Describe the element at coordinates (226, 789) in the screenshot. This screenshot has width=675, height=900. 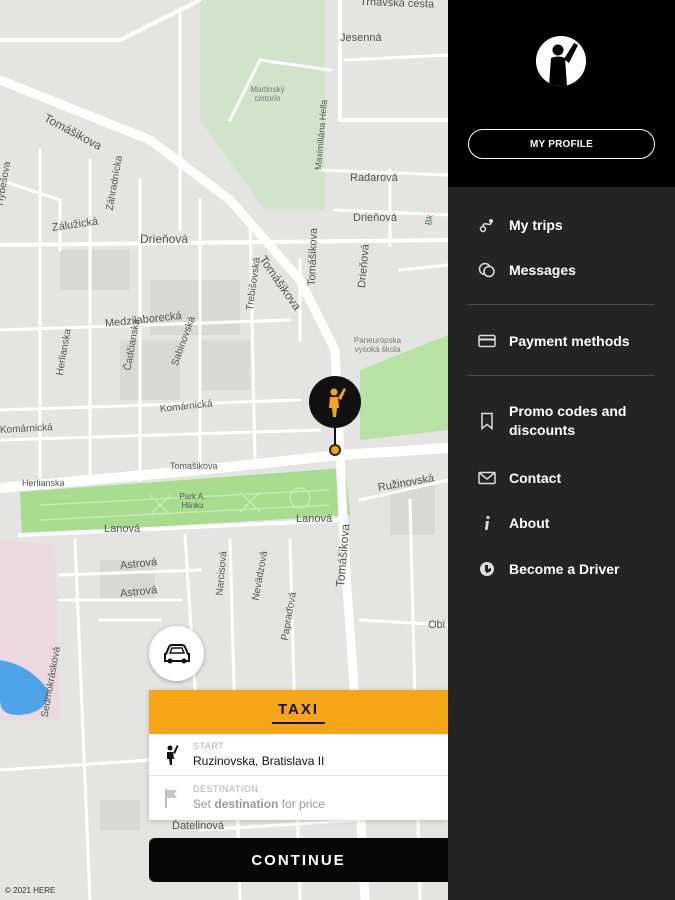
I see `destination-label: DESTINATION` at that location.